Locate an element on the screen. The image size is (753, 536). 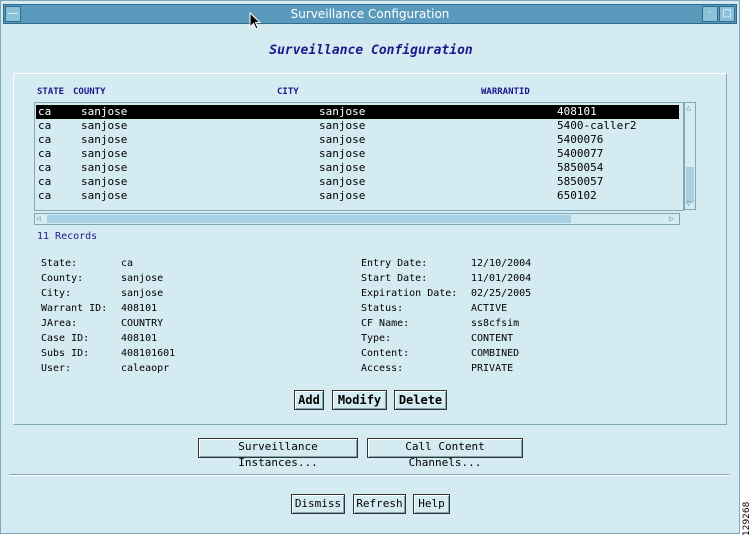
type-label: Type: is located at coordinates (376, 338).